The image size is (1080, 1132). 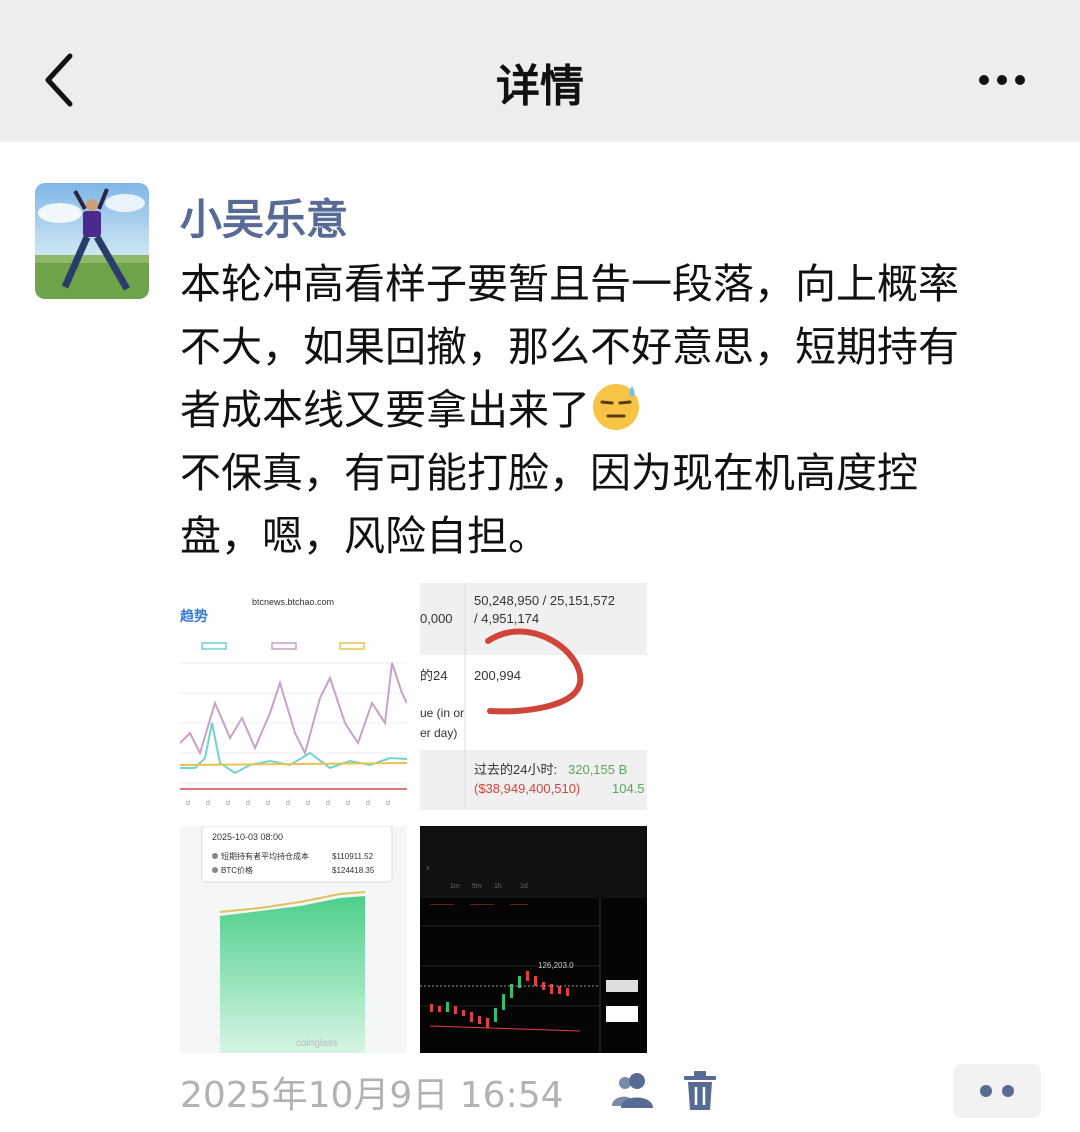 I want to click on tooltip-date: 2025-10-03 08:00, so click(x=247, y=837).